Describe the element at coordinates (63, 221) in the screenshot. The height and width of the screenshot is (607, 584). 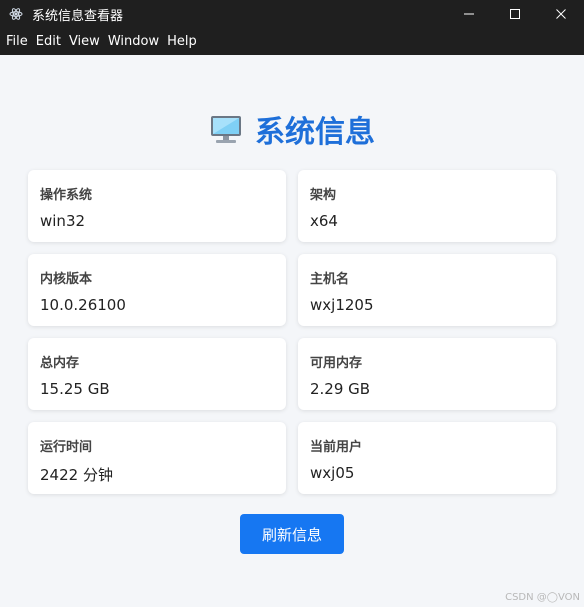
I see `card-value: win32` at that location.